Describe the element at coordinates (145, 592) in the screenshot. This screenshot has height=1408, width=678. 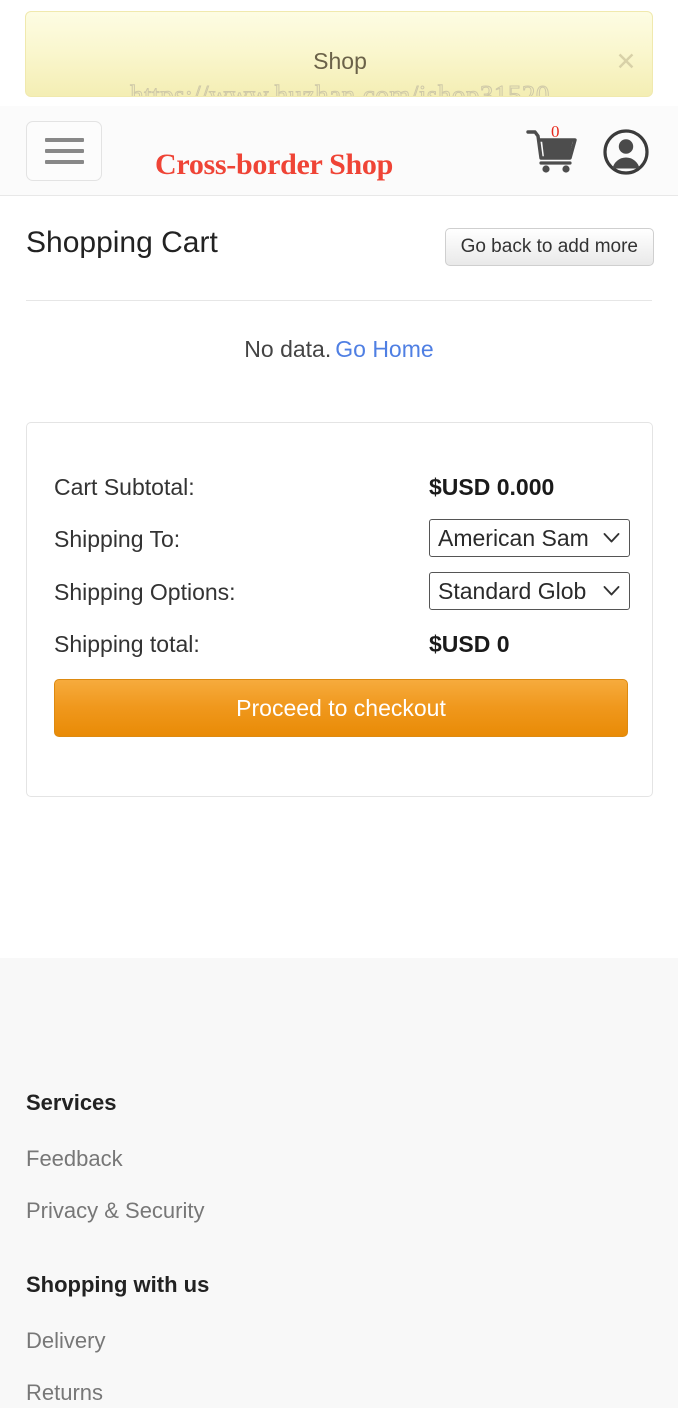
I see `shipping-options-label: Shipping Options:` at that location.